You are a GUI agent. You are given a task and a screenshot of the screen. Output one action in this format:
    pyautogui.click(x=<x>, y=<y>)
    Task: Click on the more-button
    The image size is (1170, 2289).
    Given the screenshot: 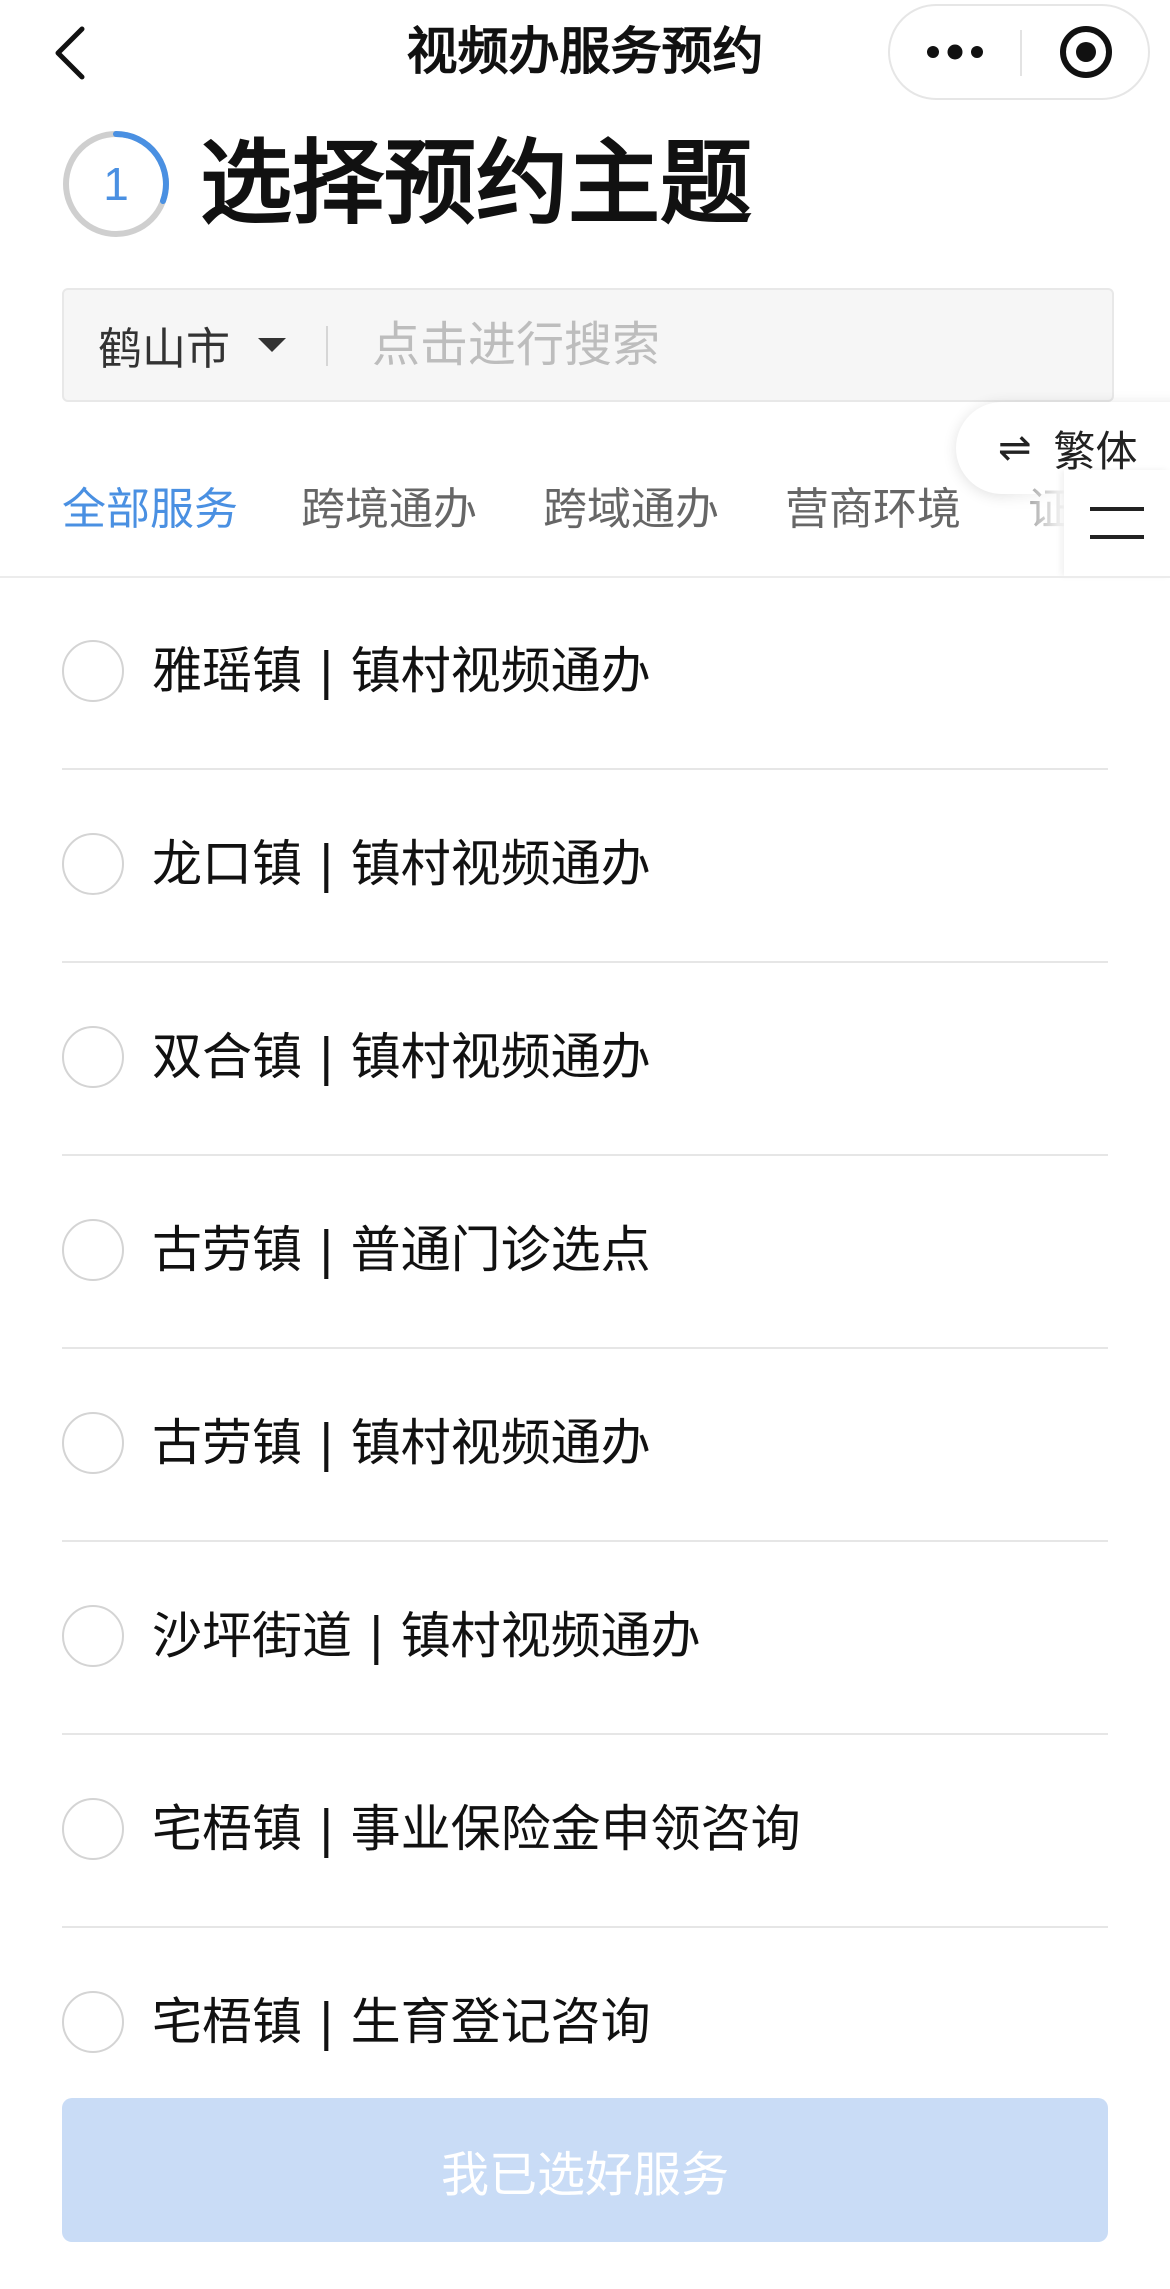 What is the action you would take?
    pyautogui.click(x=955, y=52)
    